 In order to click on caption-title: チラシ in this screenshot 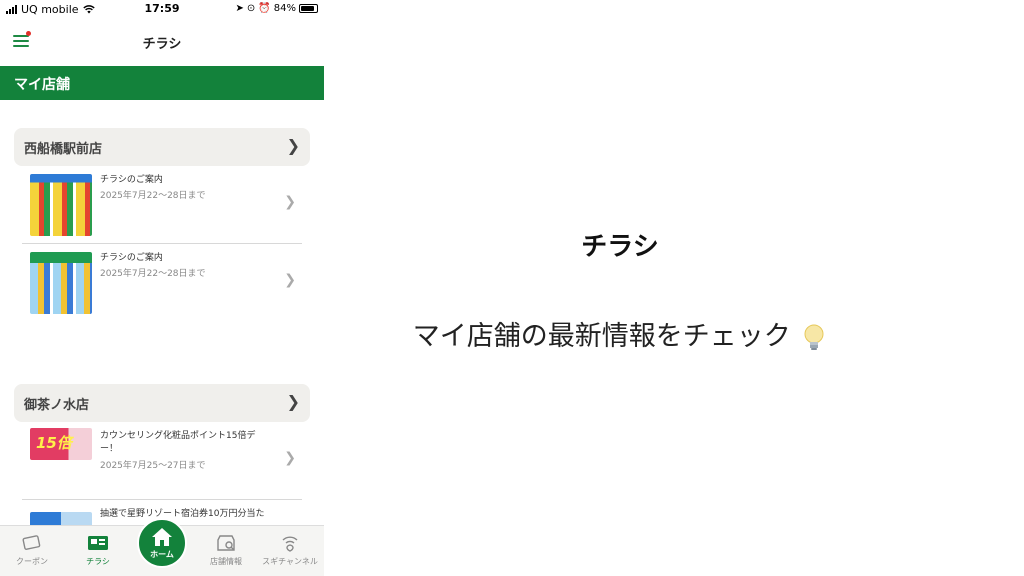, I will do `click(620, 247)`.